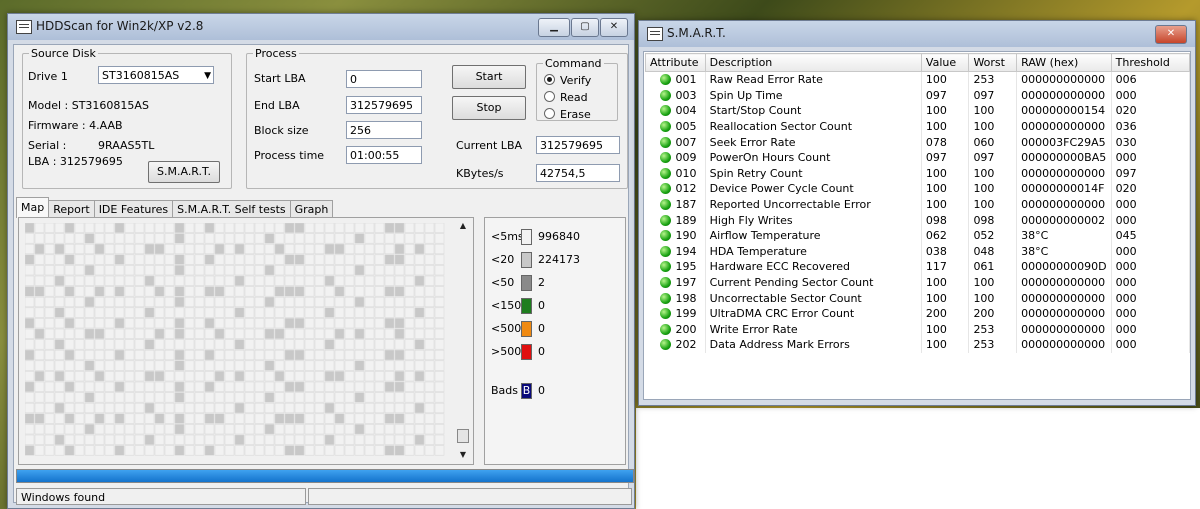 Image resolution: width=1200 pixels, height=509 pixels. Describe the element at coordinates (585, 27) in the screenshot. I see `maximize-button: ▢` at that location.